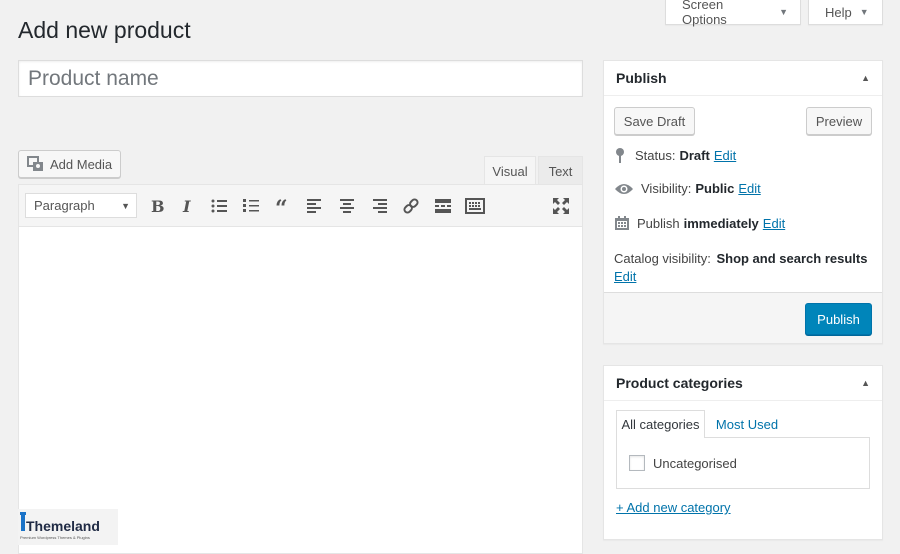 This screenshot has height=554, width=900. Describe the element at coordinates (749, 188) in the screenshot. I see `edit-visibility-link: Edit` at that location.